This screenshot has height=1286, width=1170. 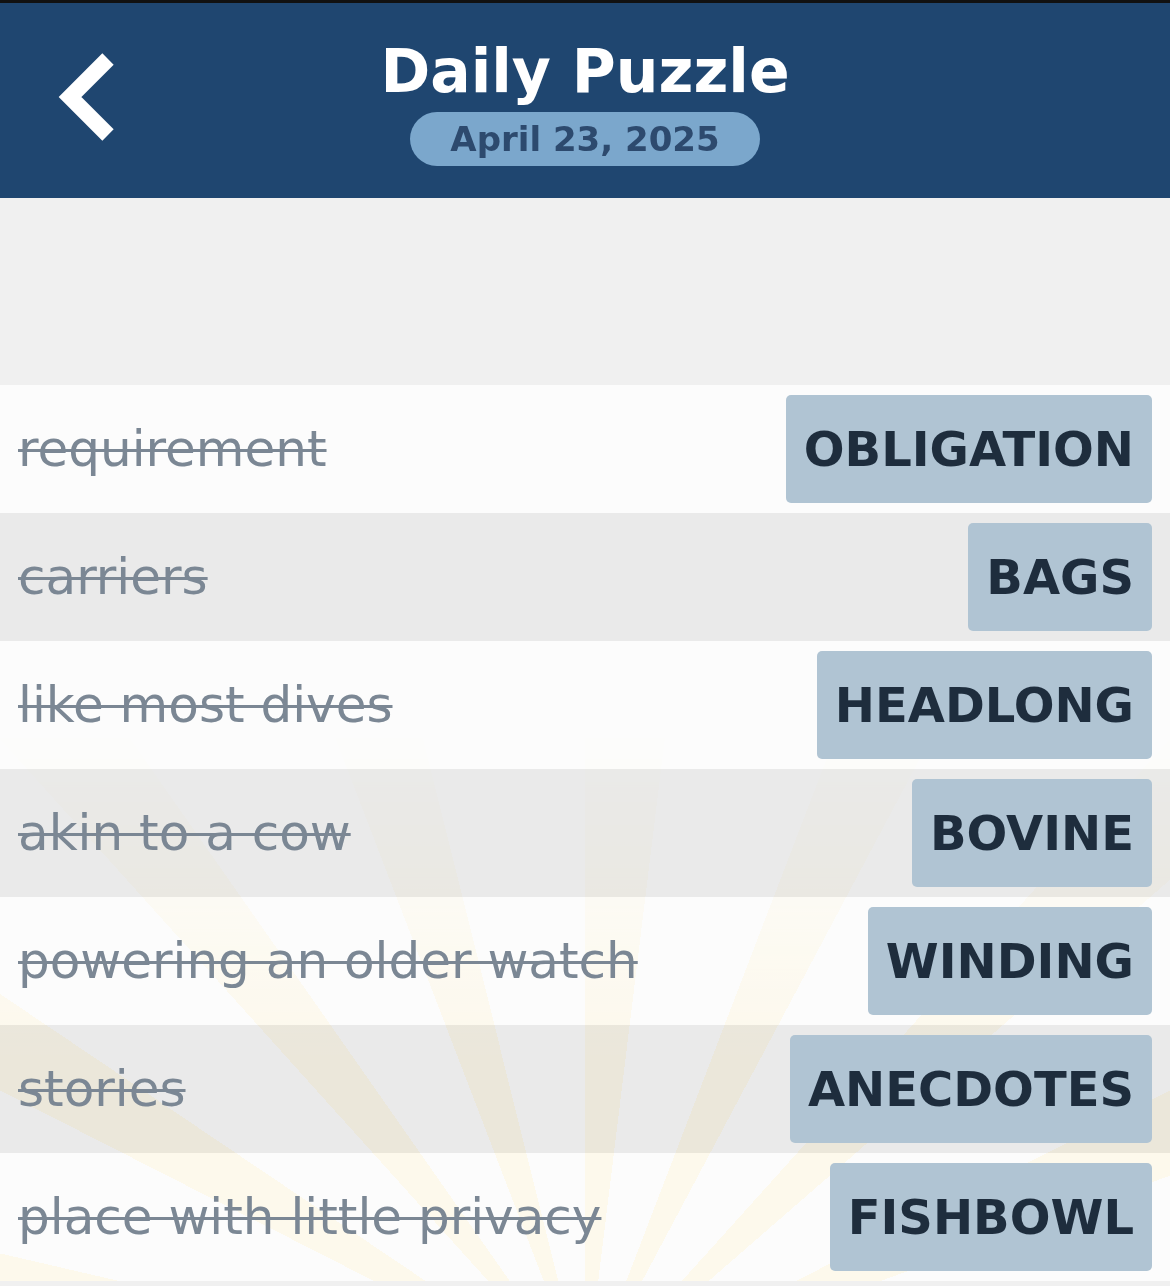 I want to click on clue-text: powering an older watch, so click(x=328, y=961).